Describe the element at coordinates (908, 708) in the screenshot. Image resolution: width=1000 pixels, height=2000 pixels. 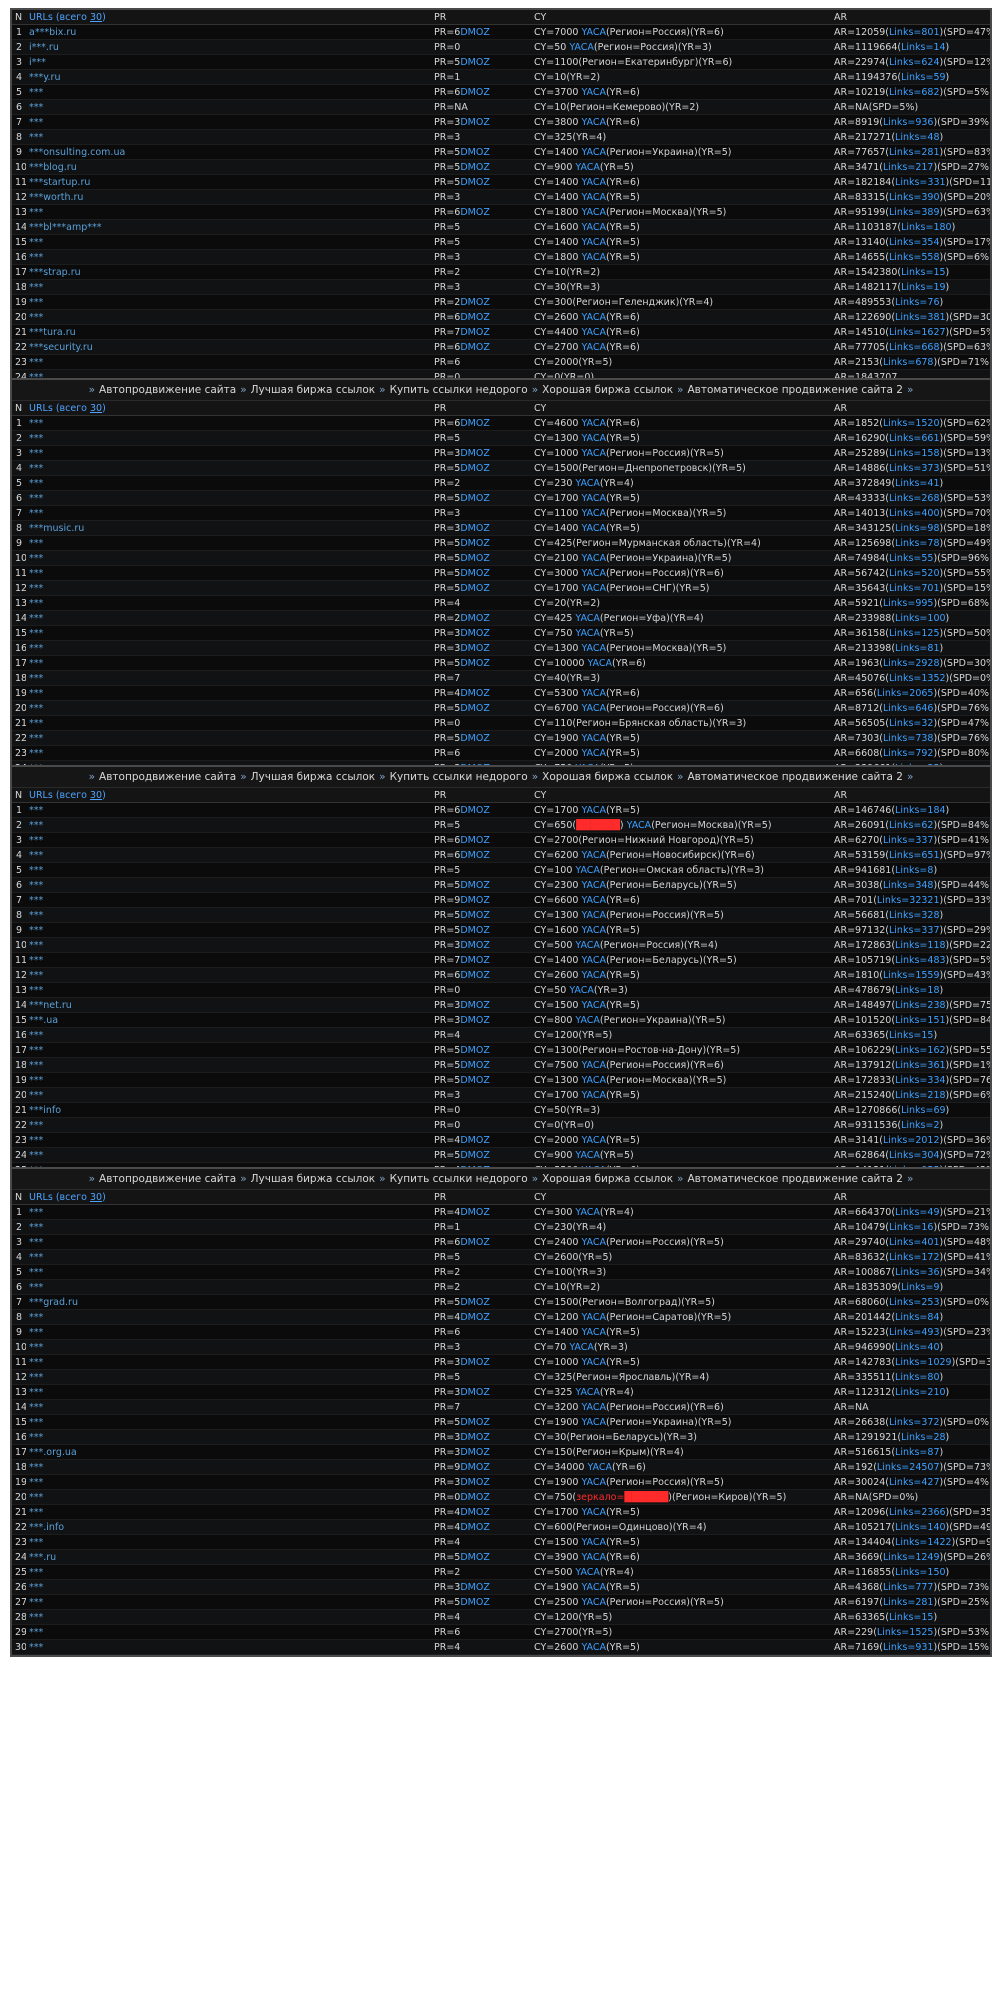
I see `links-count: Links=646` at that location.